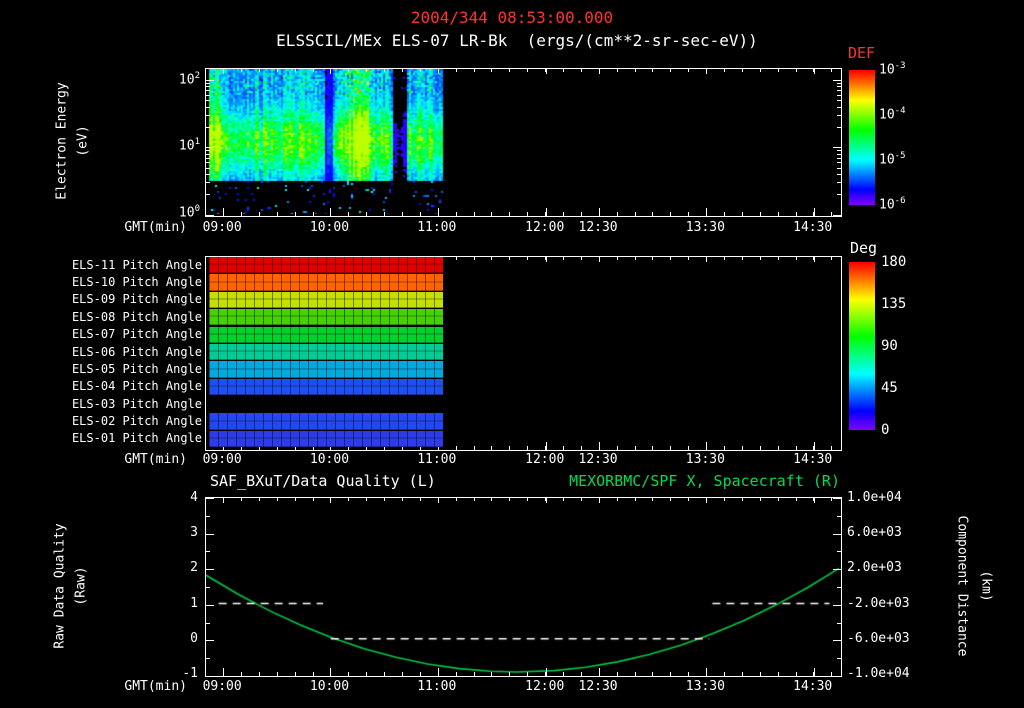 The height and width of the screenshot is (708, 1024). Describe the element at coordinates (136, 368) in the screenshot. I see `pitch-row-label: ELS-05 Pitch Angle` at that location.